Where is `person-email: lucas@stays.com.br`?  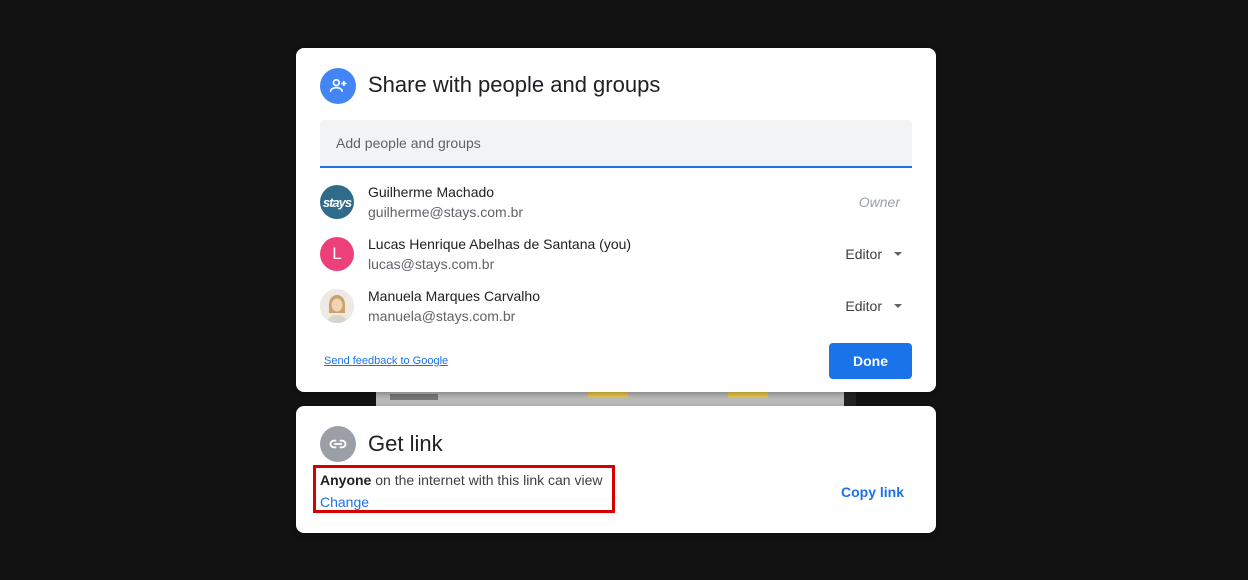
person-email: lucas@stays.com.br is located at coordinates (431, 264).